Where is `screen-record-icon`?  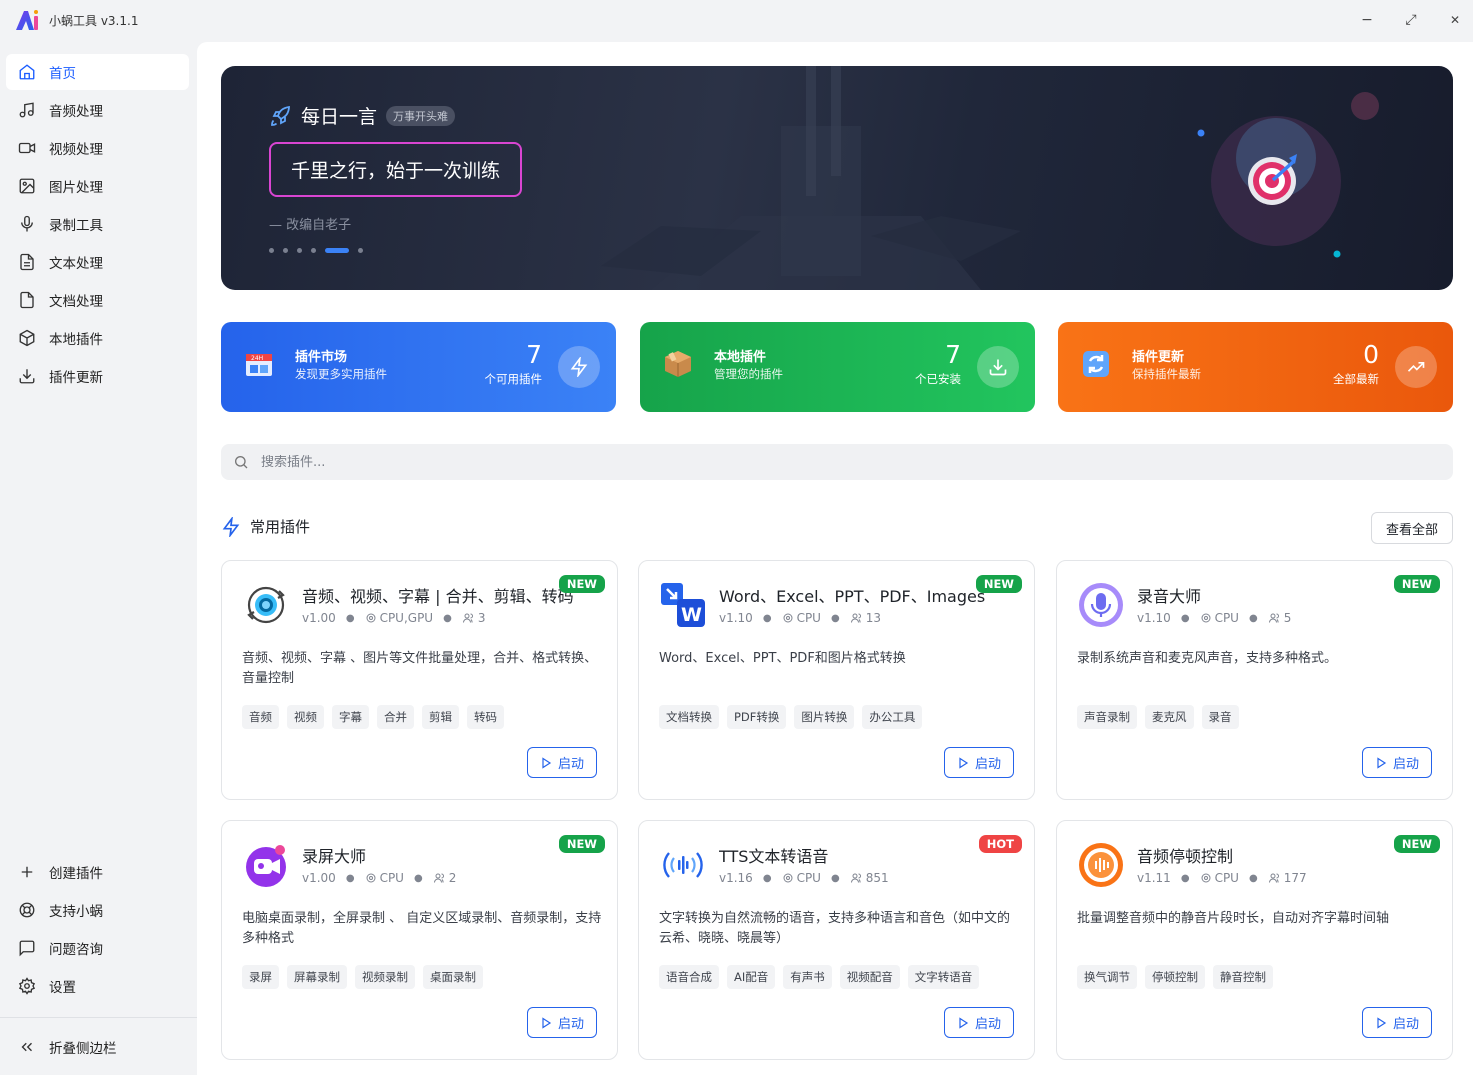 screen-record-icon is located at coordinates (266, 866).